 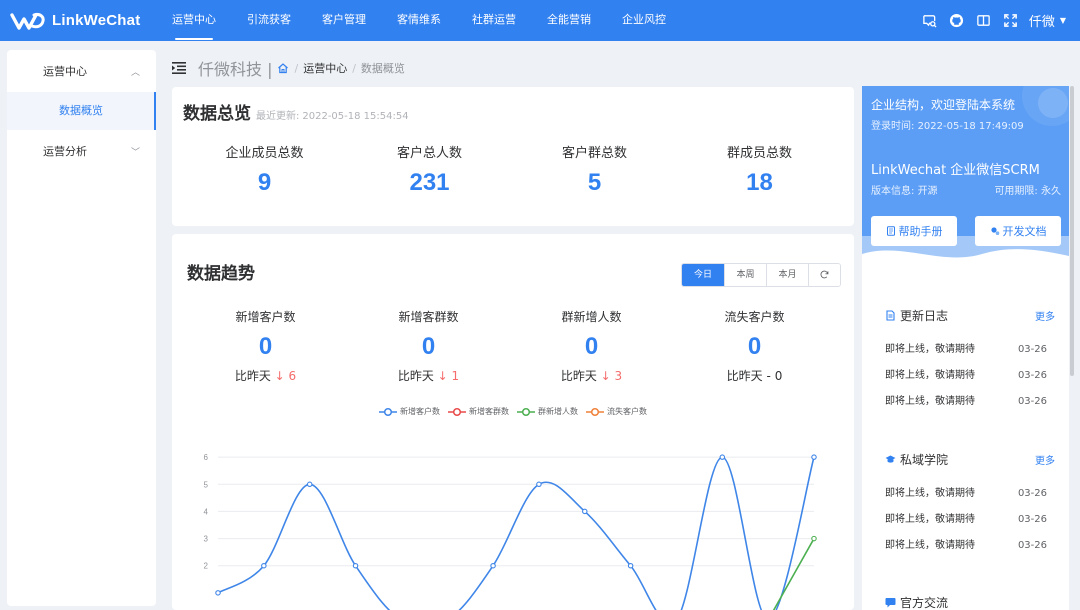 What do you see at coordinates (893, 126) in the screenshot?
I see `login-label: 登录时间:` at bounding box center [893, 126].